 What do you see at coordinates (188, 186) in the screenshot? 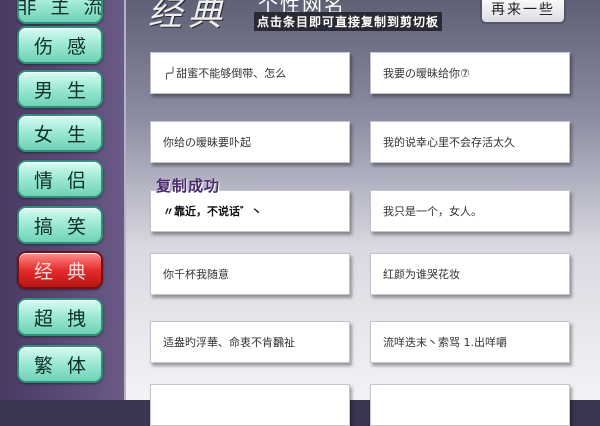
I see `copy-success-badge: 复制成功` at bounding box center [188, 186].